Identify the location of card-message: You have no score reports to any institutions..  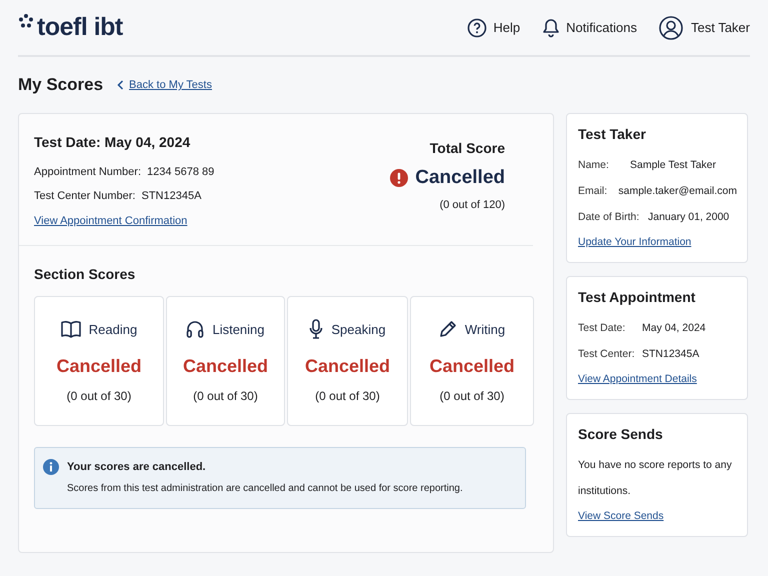
(655, 478).